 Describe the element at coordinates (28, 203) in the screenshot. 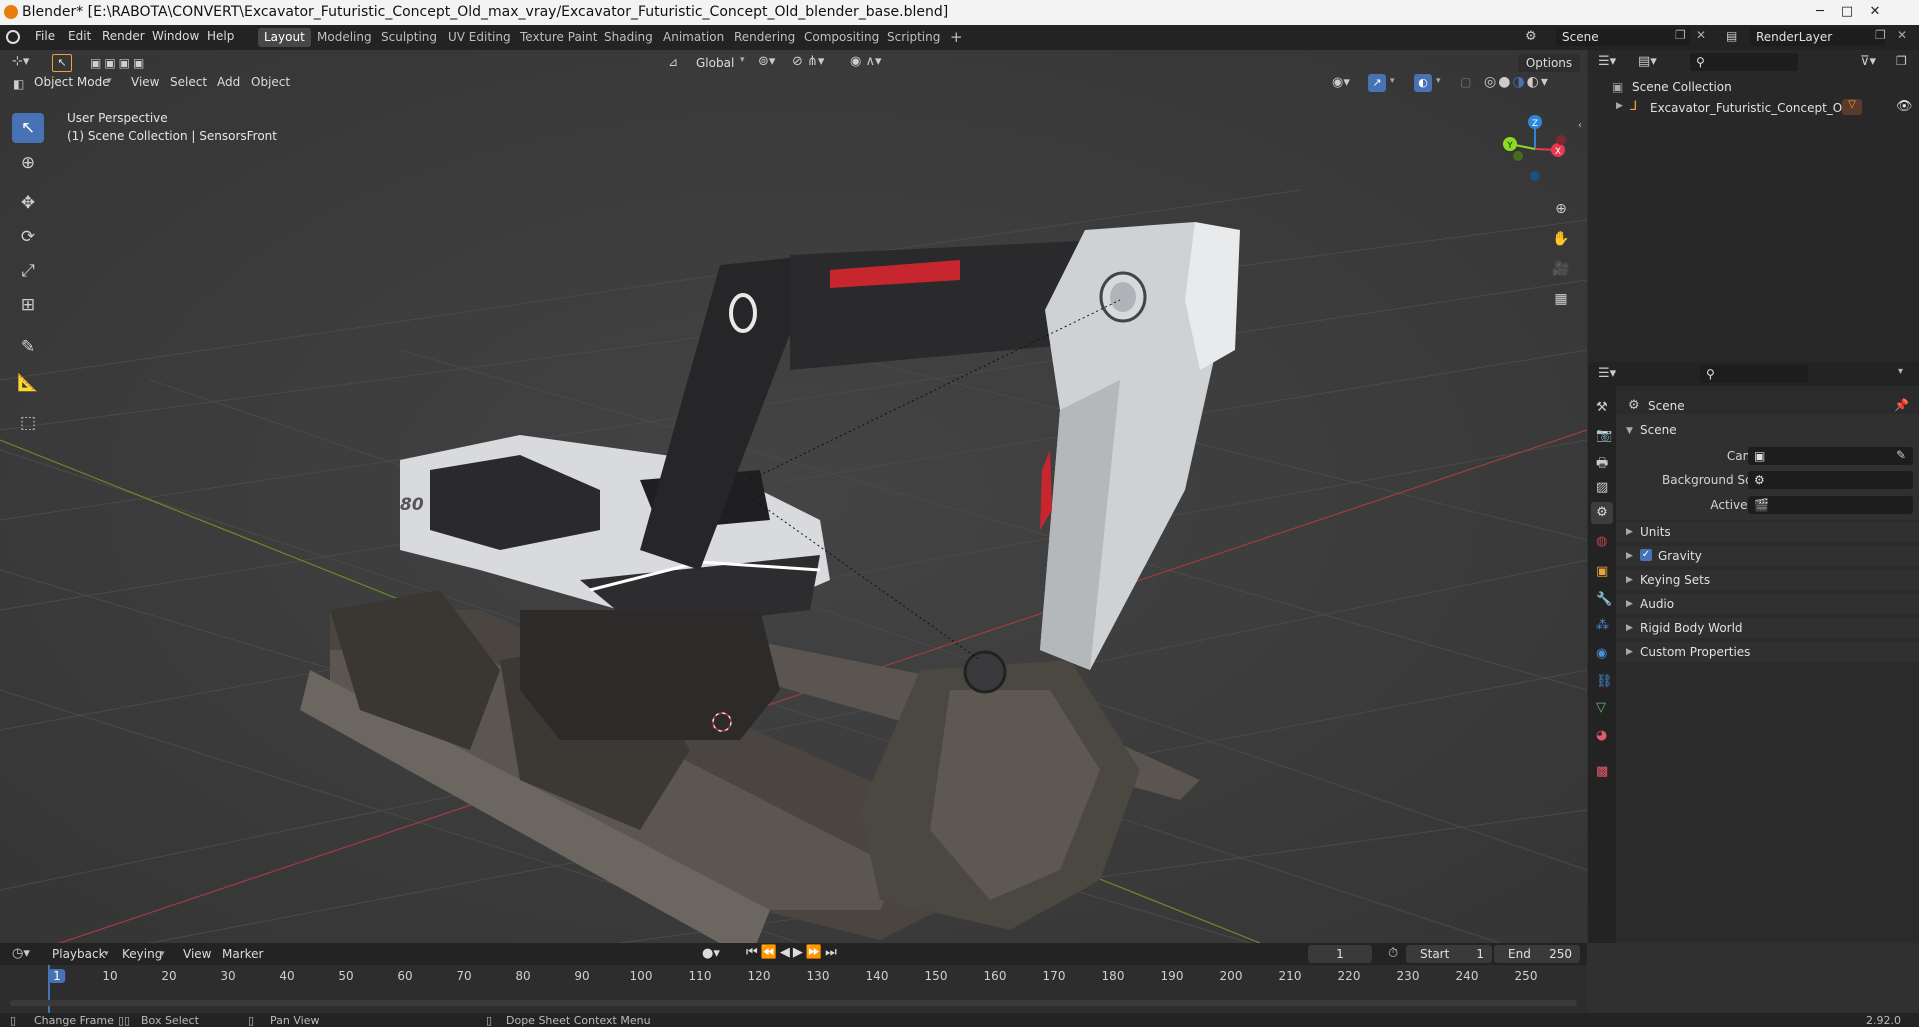

I see `move-tool-icon: ✥` at that location.